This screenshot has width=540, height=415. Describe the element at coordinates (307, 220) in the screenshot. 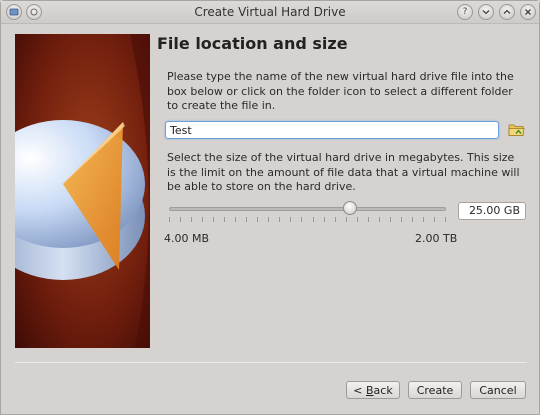

I see `size-slider-ticks` at that location.